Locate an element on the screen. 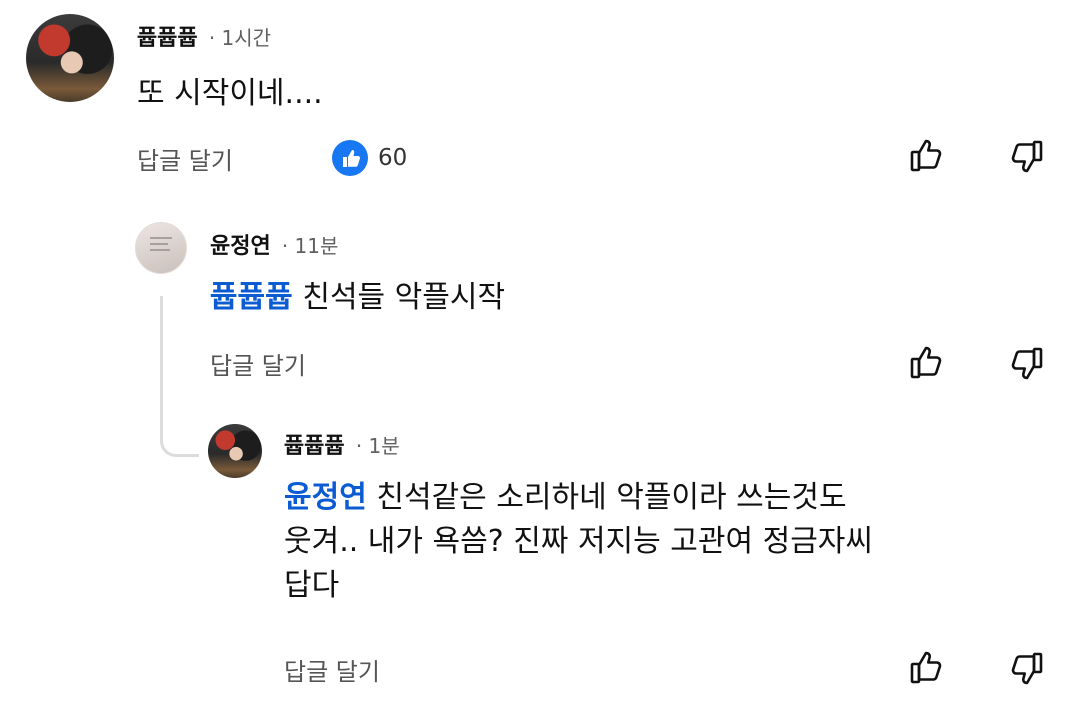 This screenshot has width=1080, height=710. comment-header: 퓹퓹퓹 · 1분 is located at coordinates (342, 444).